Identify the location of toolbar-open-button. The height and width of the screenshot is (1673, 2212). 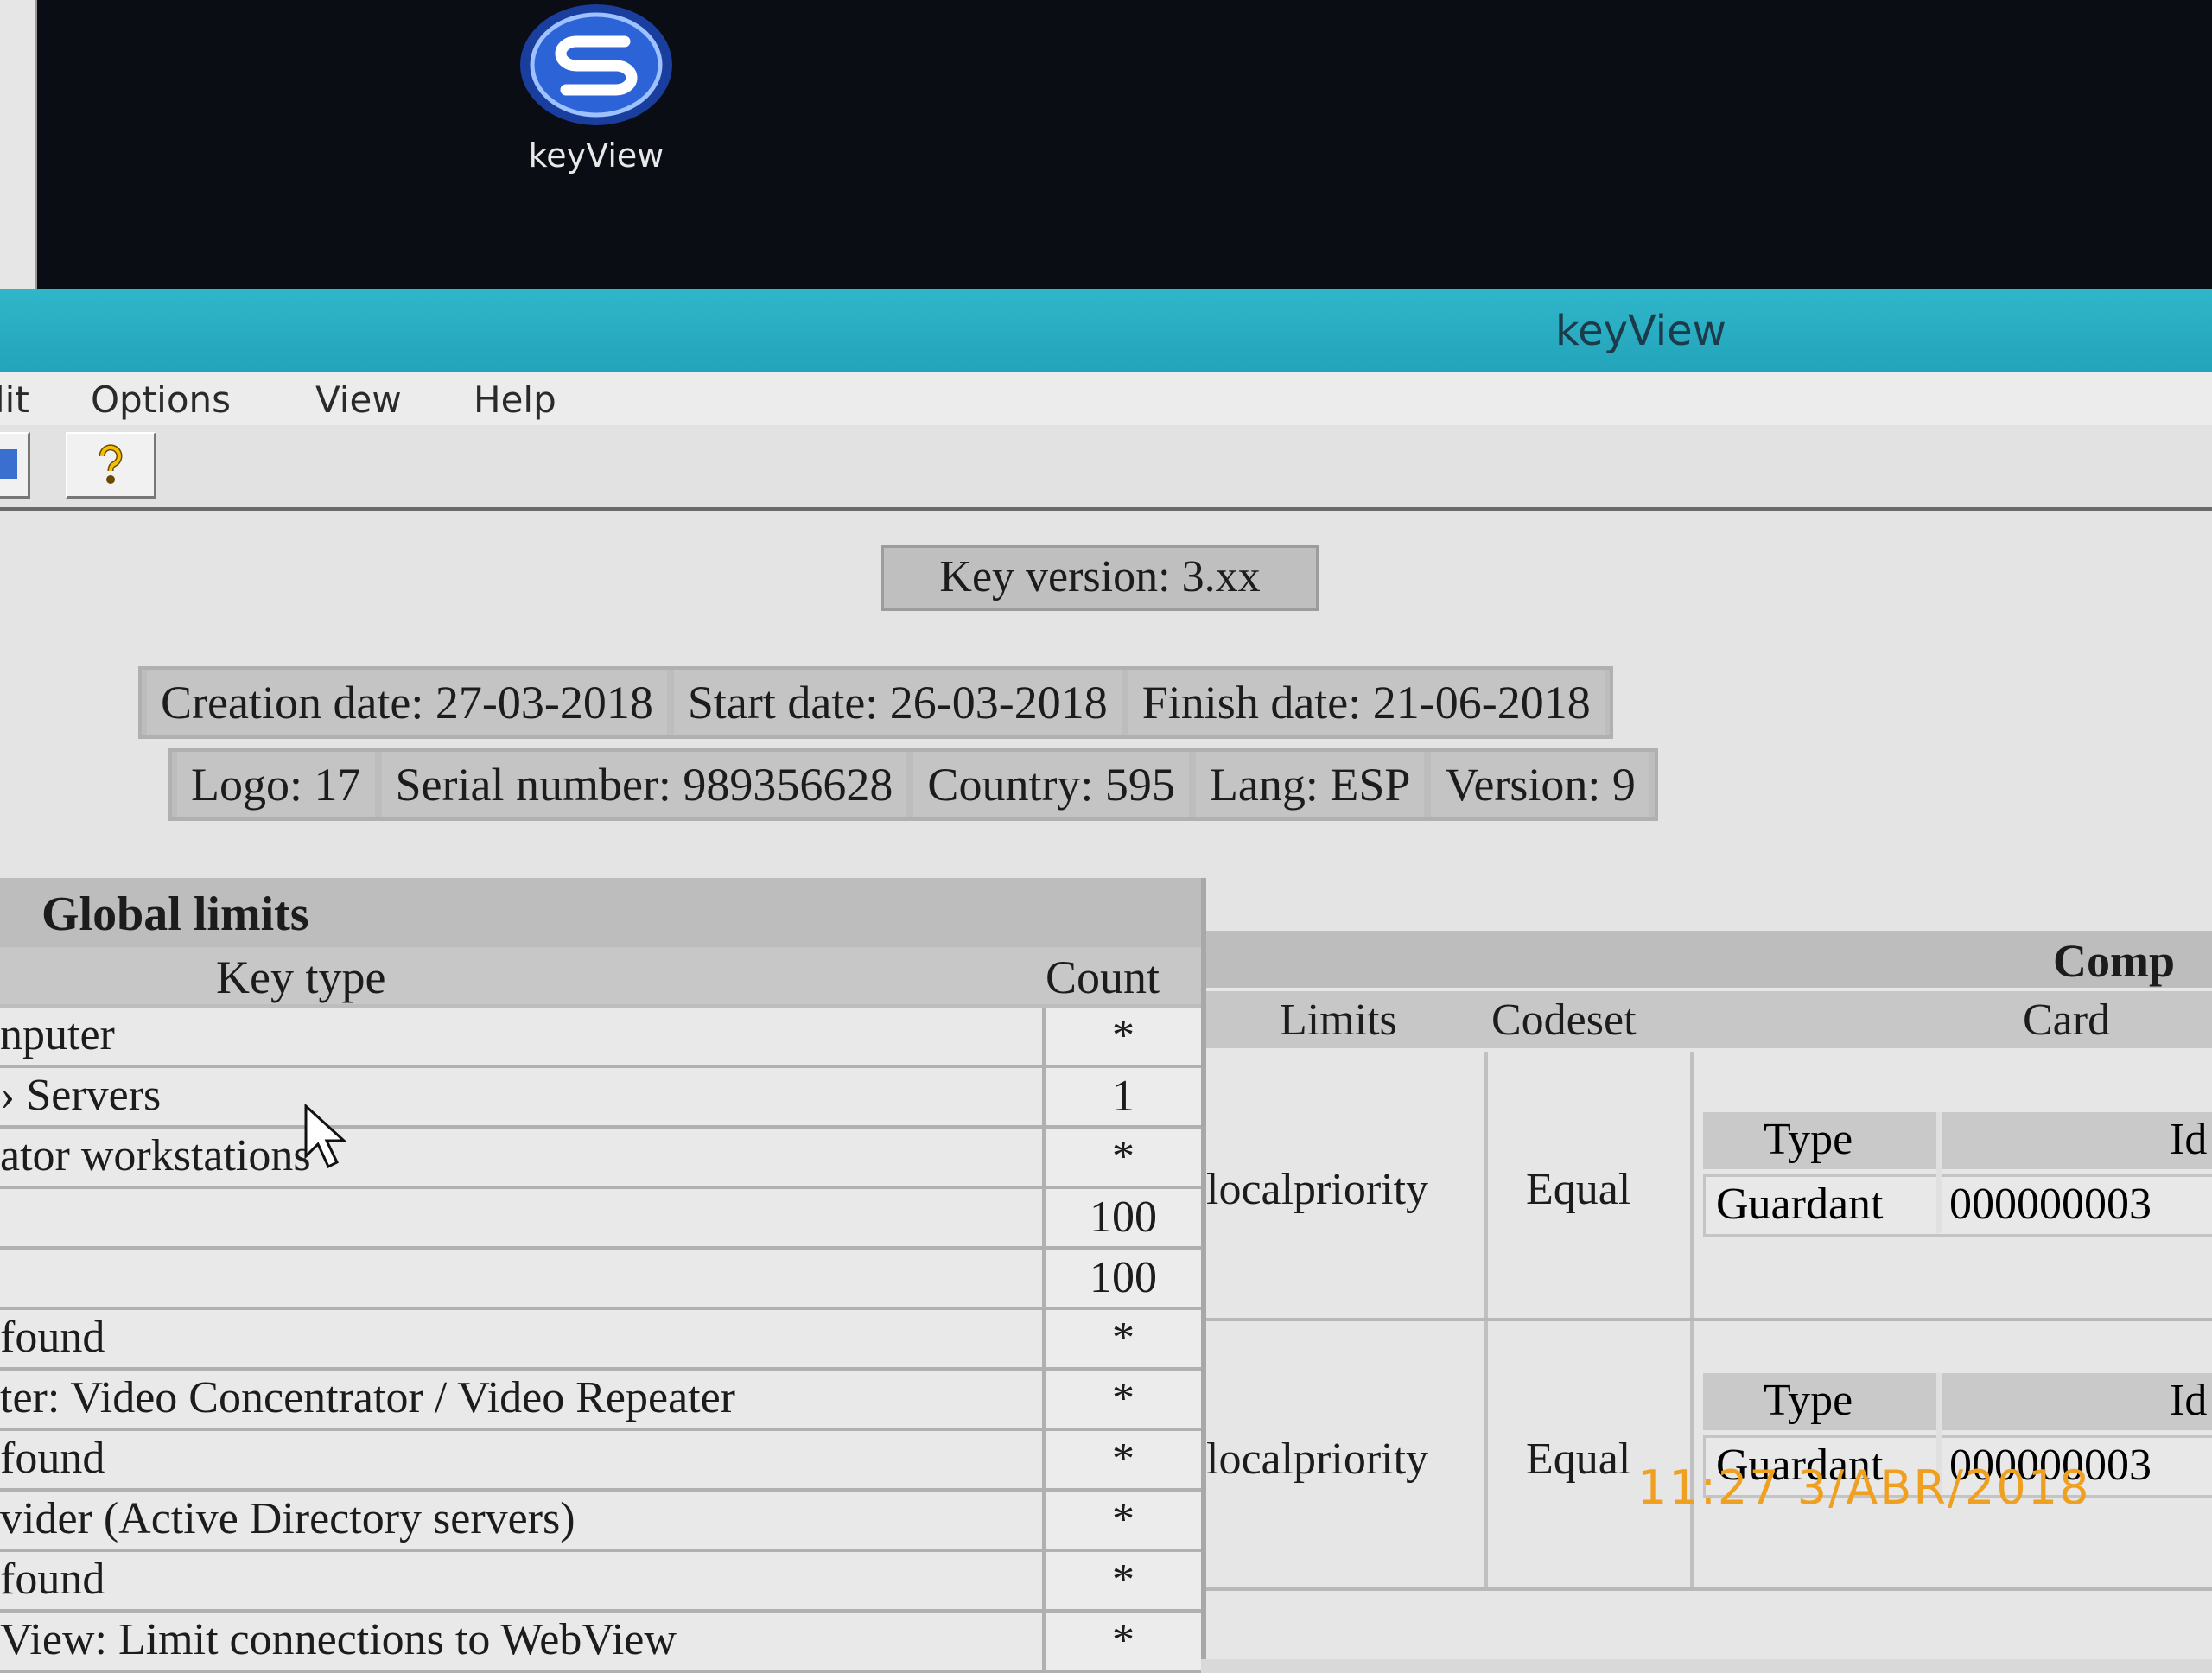
(15, 465).